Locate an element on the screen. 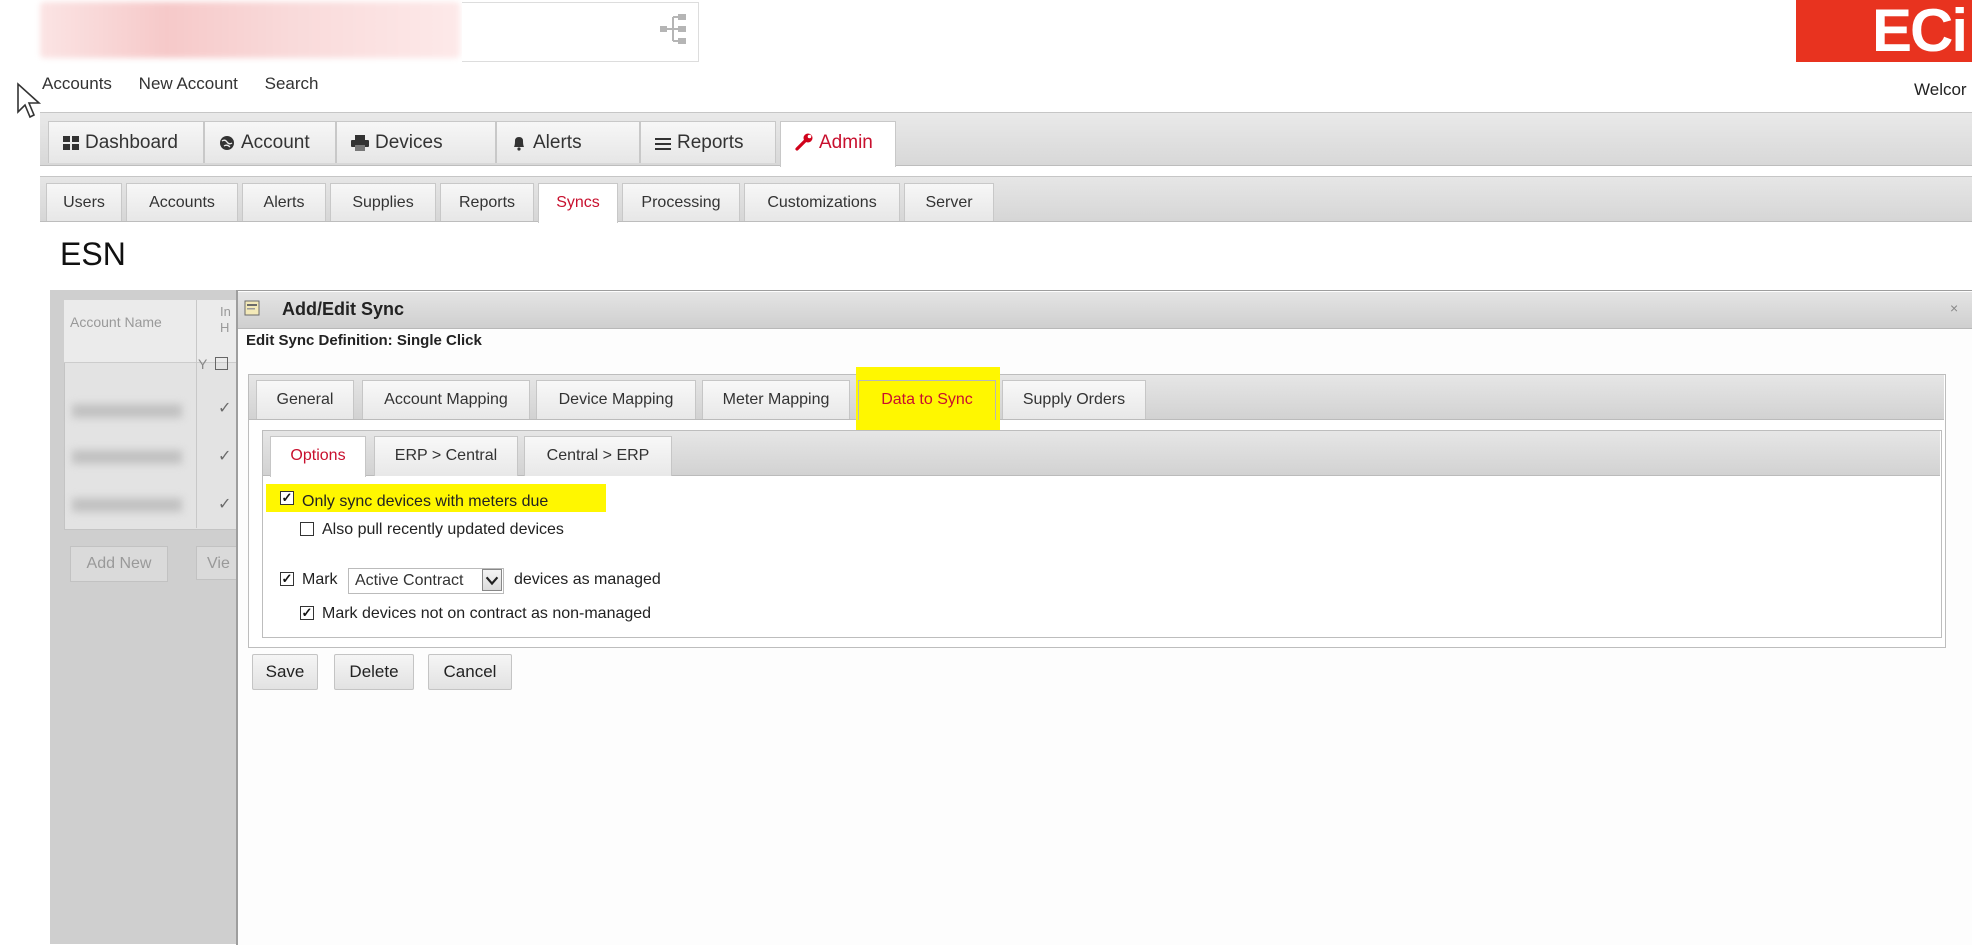 The height and width of the screenshot is (945, 1972). contract-status-select: Active Contract is located at coordinates (426, 581).